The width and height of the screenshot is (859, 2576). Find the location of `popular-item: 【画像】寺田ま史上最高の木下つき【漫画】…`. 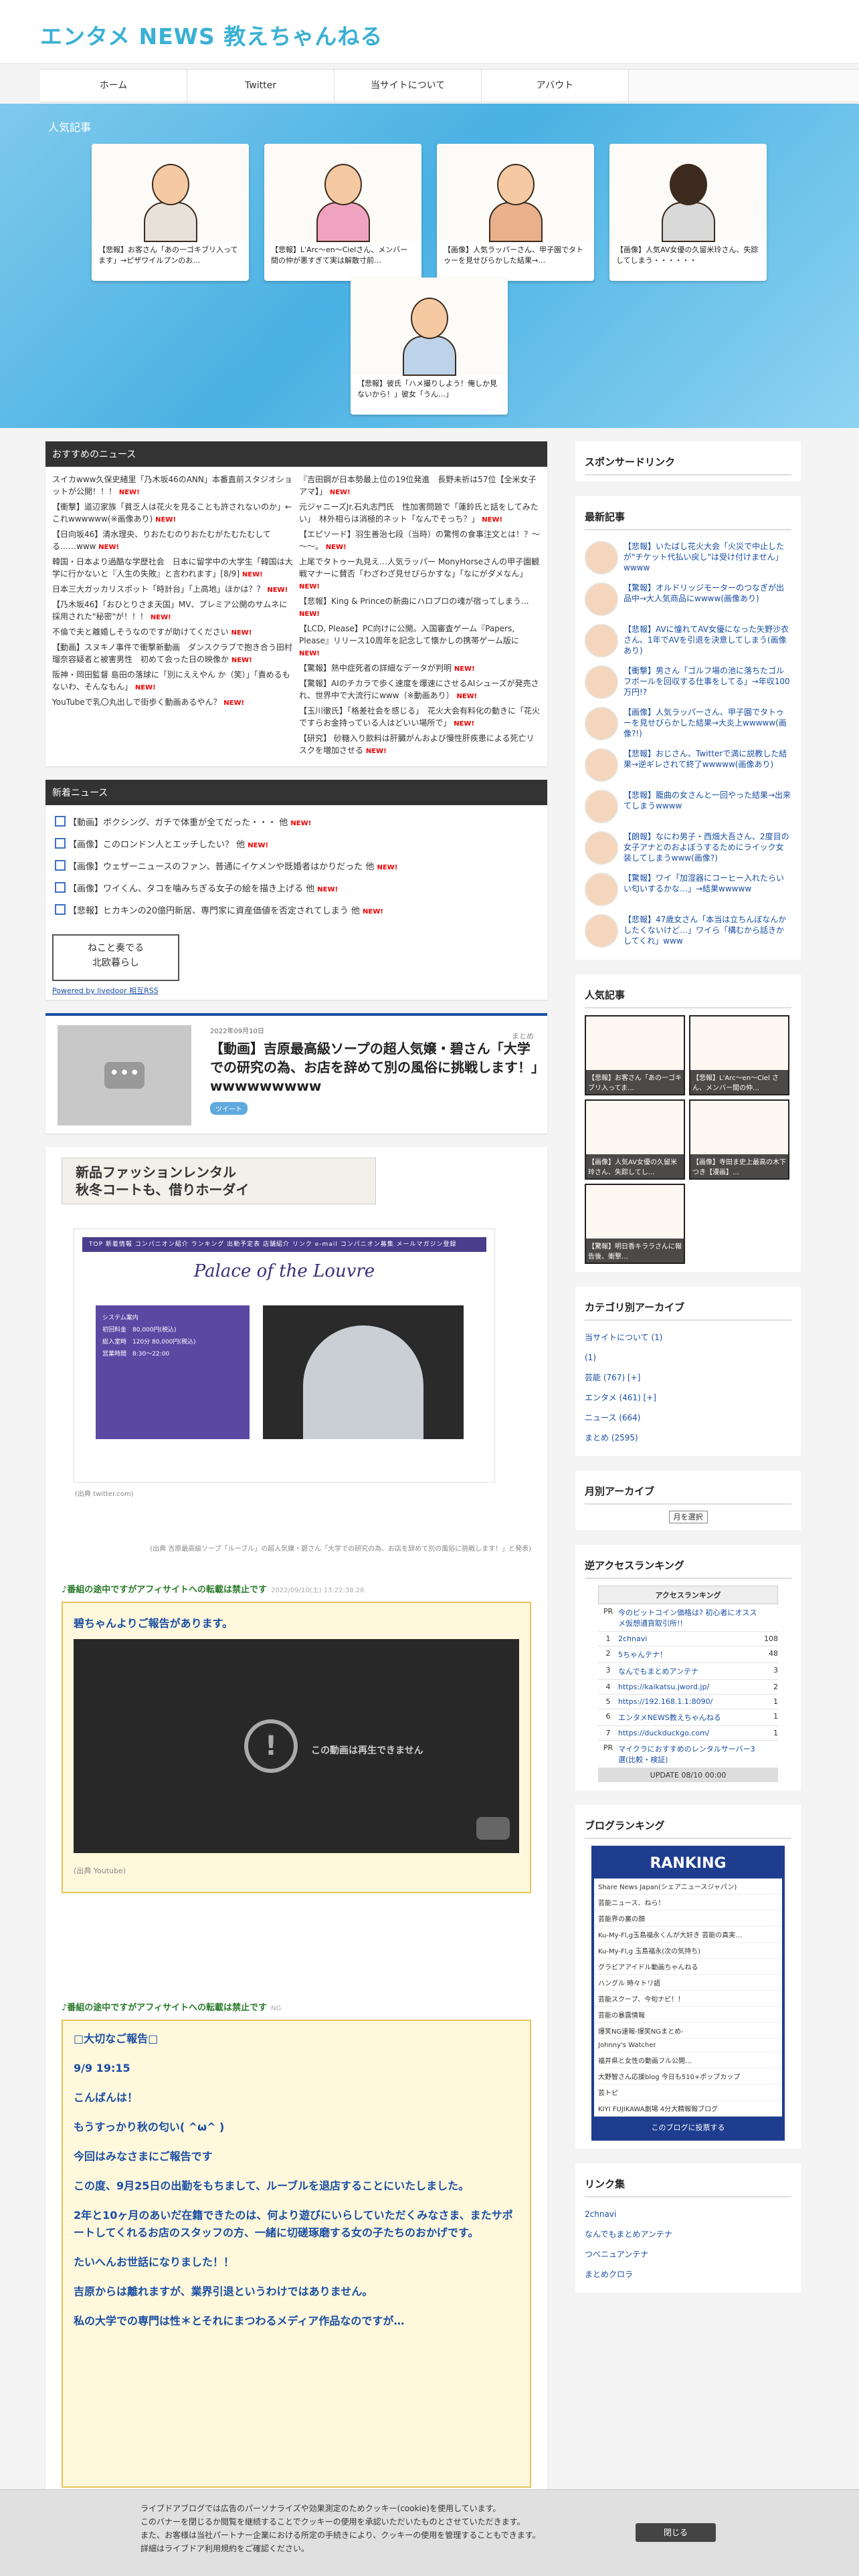

popular-item: 【画像】寺田ま史上最高の木下つき【漫画】… is located at coordinates (739, 1140).